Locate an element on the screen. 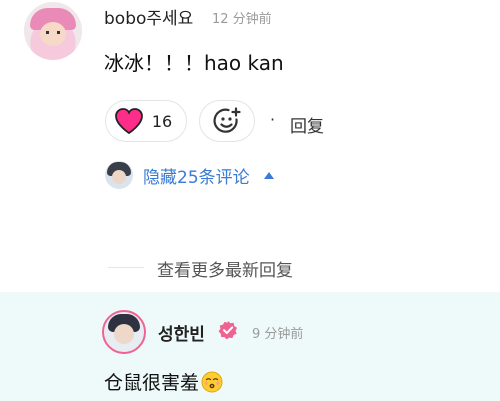  view-more-label: 查看更多最新回复 is located at coordinates (225, 271).